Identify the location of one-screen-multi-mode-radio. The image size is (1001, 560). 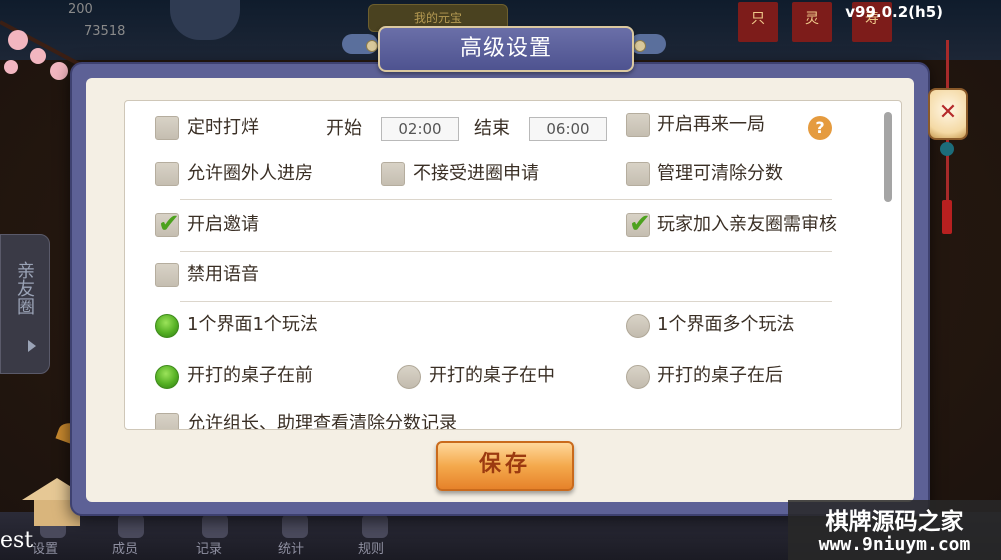
(638, 326).